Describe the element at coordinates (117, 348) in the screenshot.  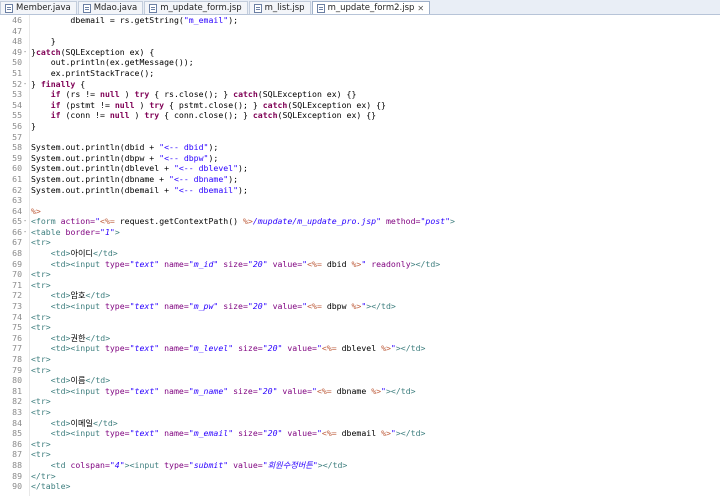
I see `code-token: type=` at that location.